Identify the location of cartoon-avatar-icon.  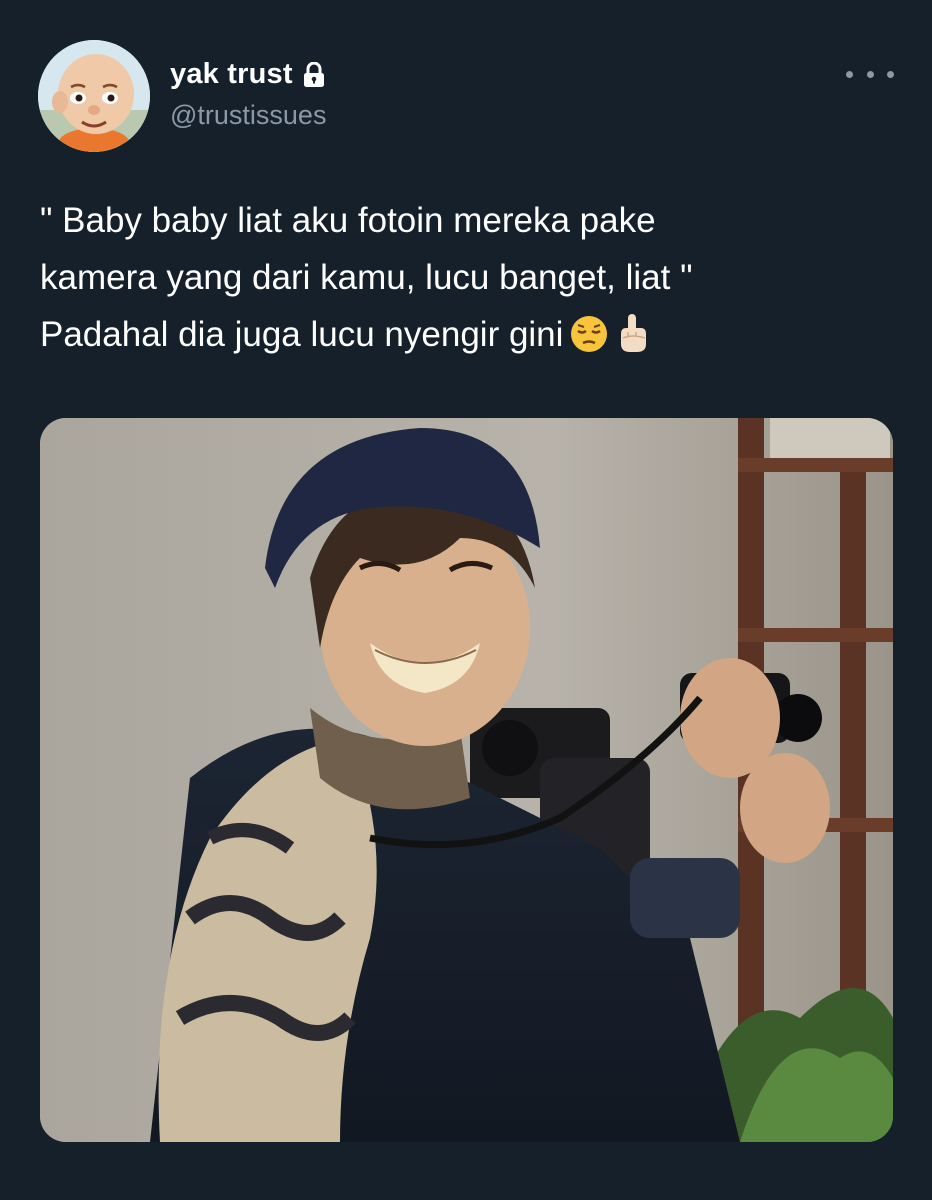
(94, 96).